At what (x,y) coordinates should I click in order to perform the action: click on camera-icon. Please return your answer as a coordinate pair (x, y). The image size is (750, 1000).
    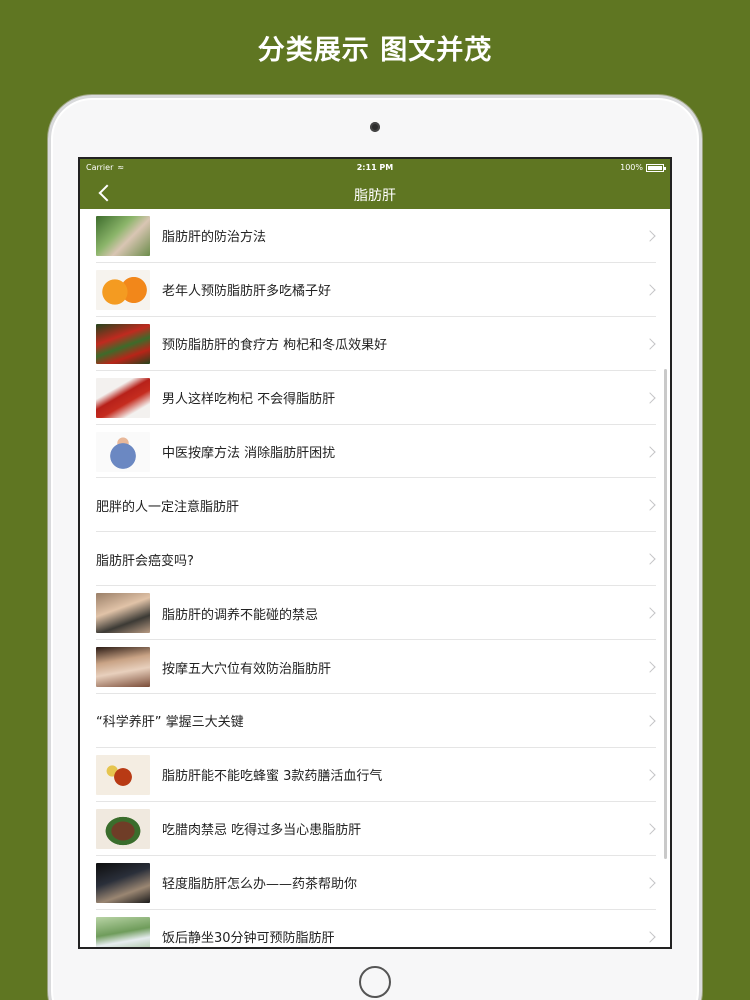
    Looking at the image, I should click on (375, 127).